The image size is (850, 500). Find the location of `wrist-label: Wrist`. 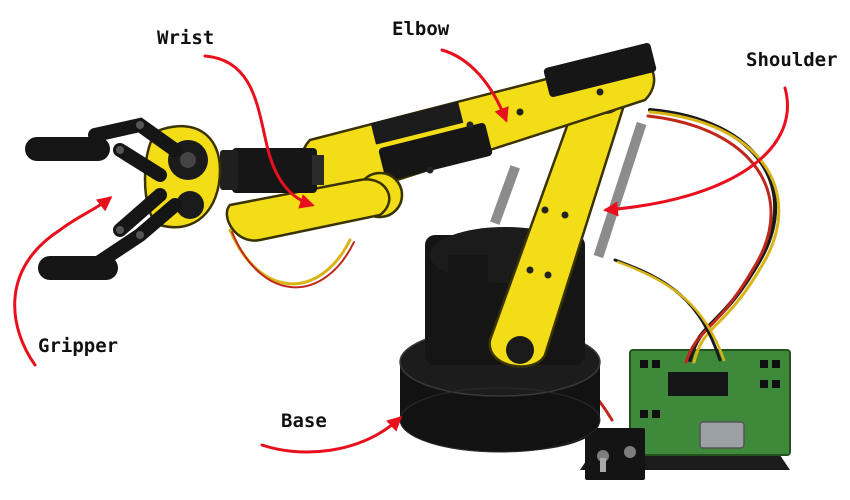

wrist-label: Wrist is located at coordinates (186, 38).